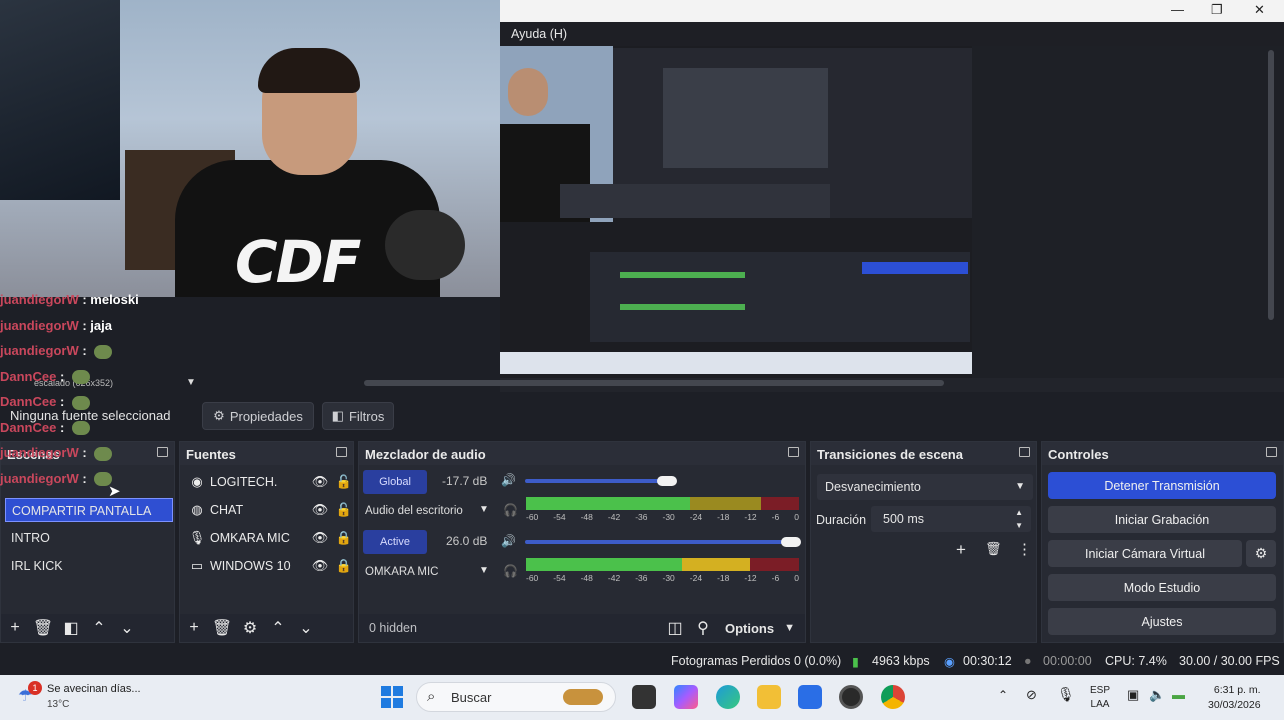 This screenshot has height=720, width=1284. Describe the element at coordinates (654, 383) in the screenshot. I see `horizontal-scrollbar` at that location.